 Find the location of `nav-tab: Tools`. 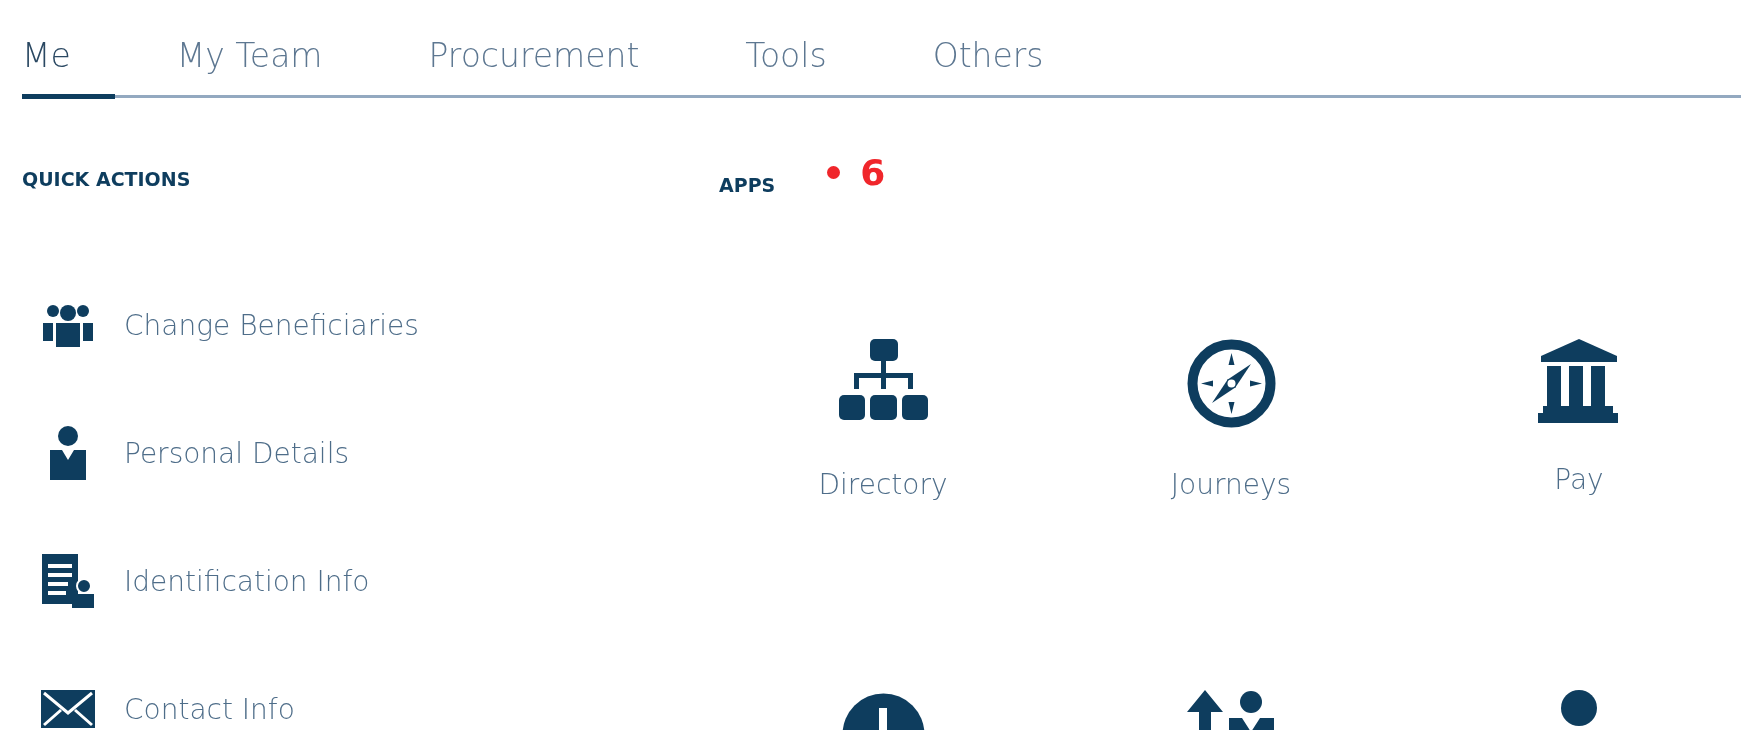

nav-tab: Tools is located at coordinates (808, 49).